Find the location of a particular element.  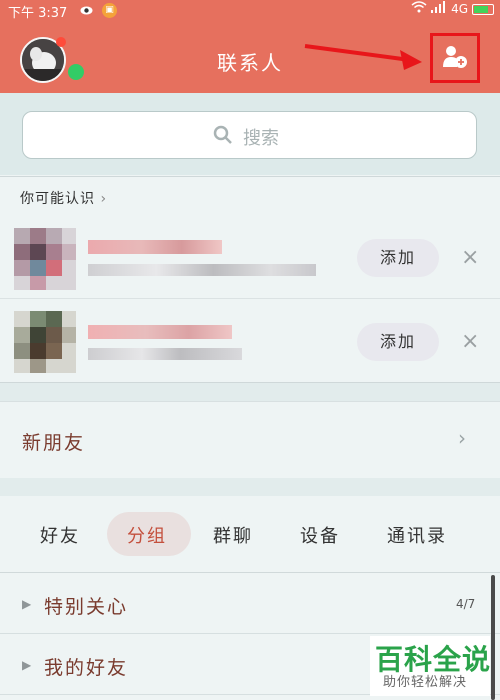

battery-level-fill is located at coordinates (481, 9).